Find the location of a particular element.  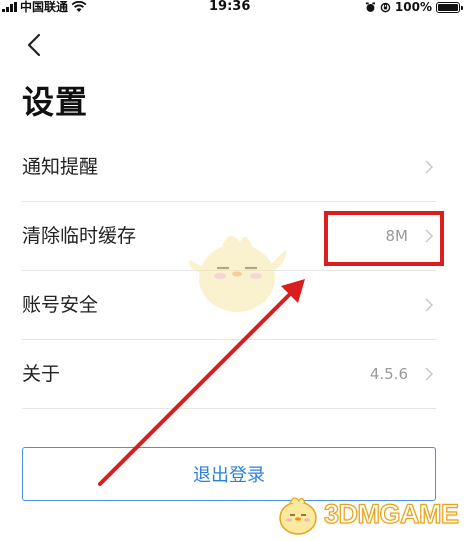

row-label: 账号安全 is located at coordinates (60, 305).